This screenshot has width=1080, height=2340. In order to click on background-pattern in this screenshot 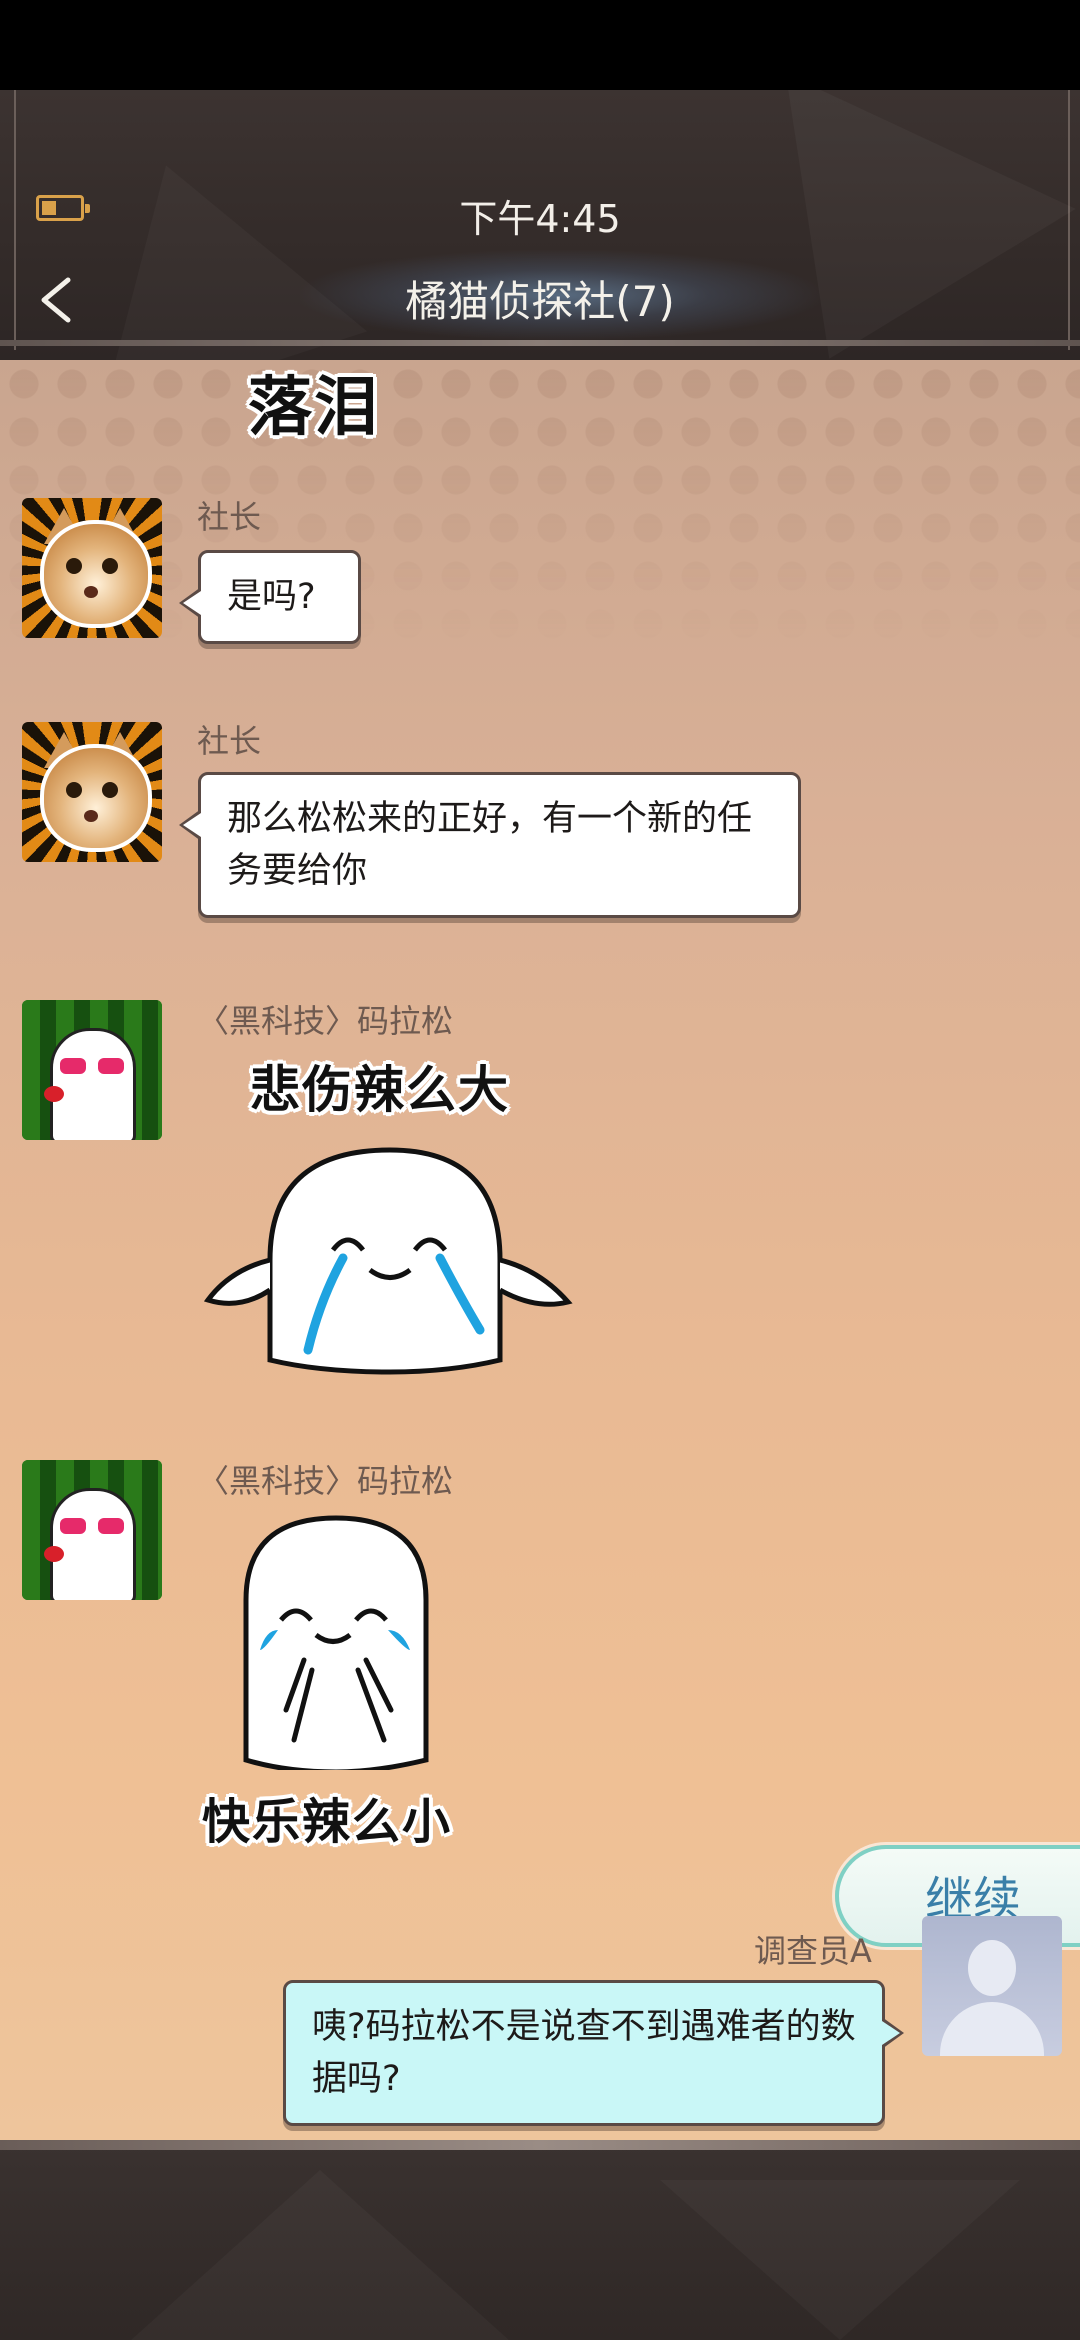, I will do `click(540, 510)`.